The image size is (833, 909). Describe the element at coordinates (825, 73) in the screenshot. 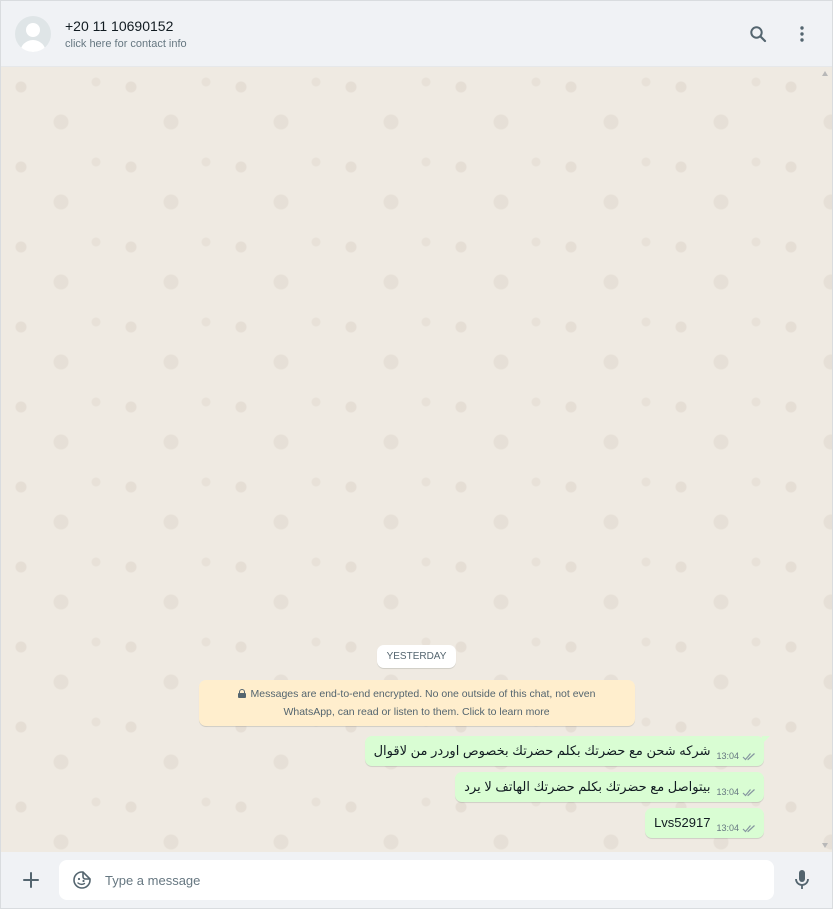

I see `scroll-up-arrow` at that location.